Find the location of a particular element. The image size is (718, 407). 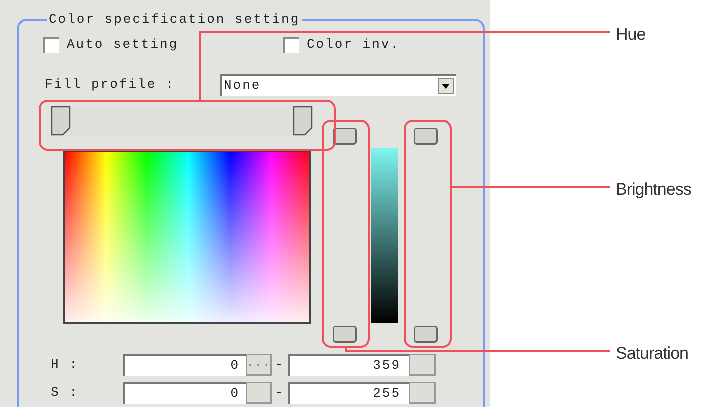

range-label: H : is located at coordinates (65, 365).